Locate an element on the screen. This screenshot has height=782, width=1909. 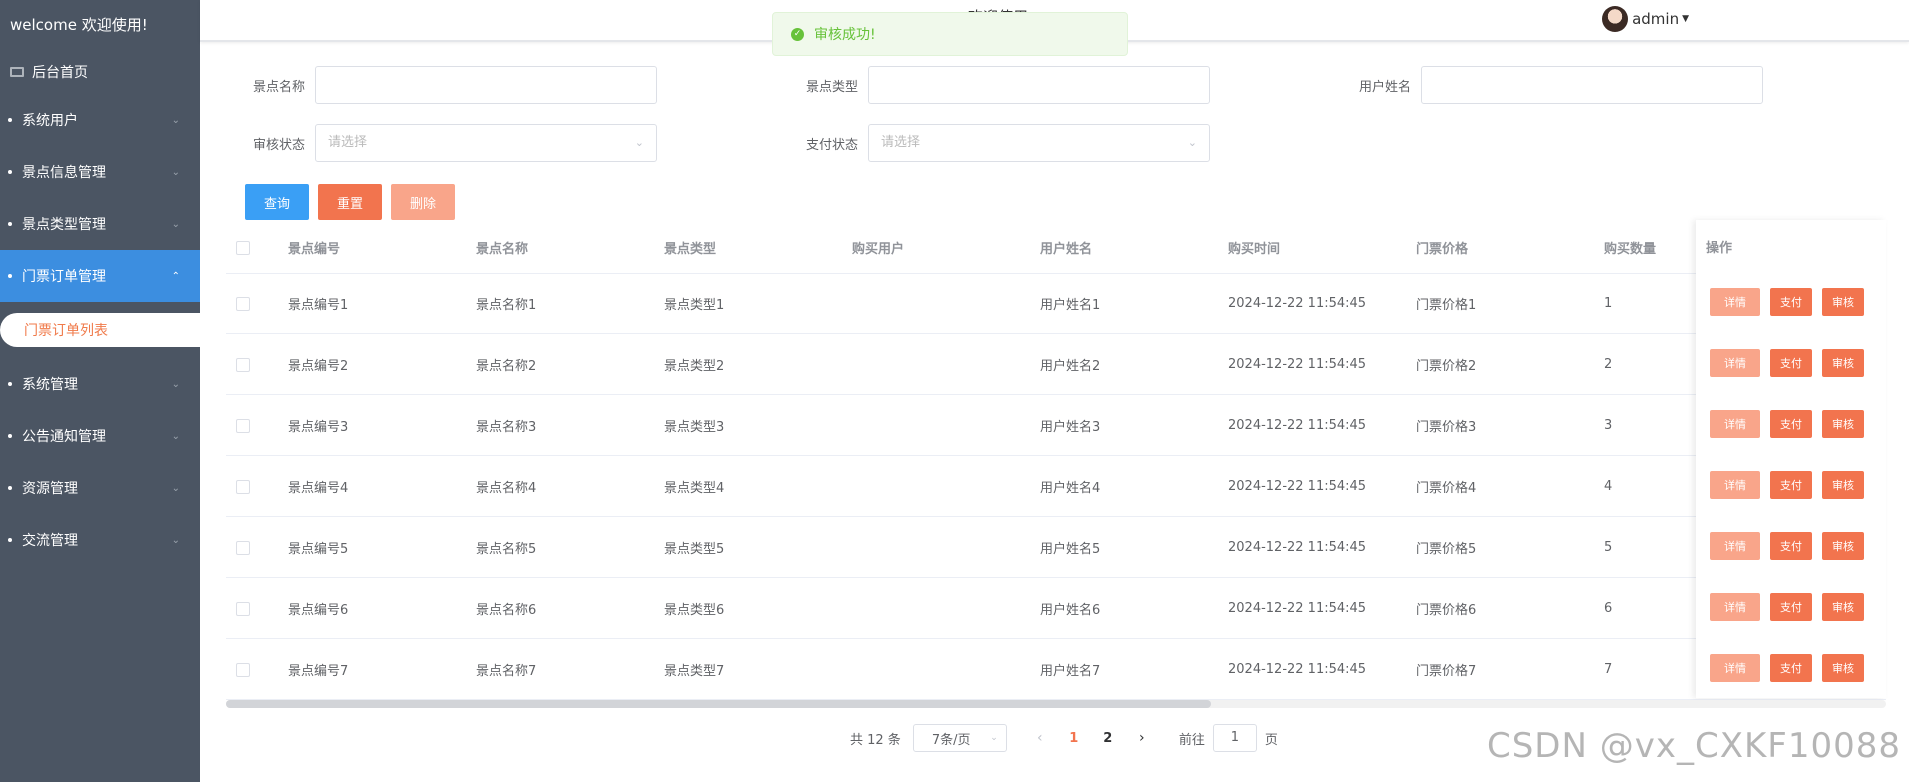
table-cell: 门票价格6 is located at coordinates (1446, 610).